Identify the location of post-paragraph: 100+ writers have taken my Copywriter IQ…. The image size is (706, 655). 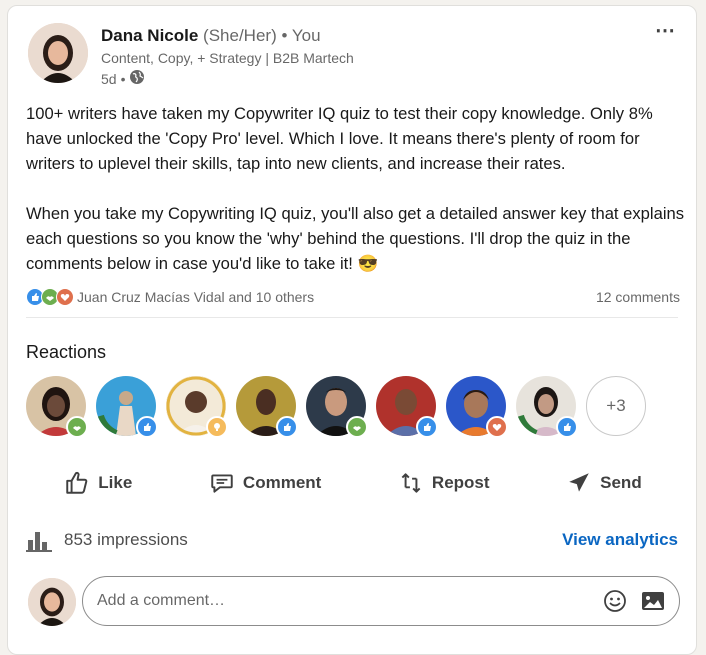
(339, 138).